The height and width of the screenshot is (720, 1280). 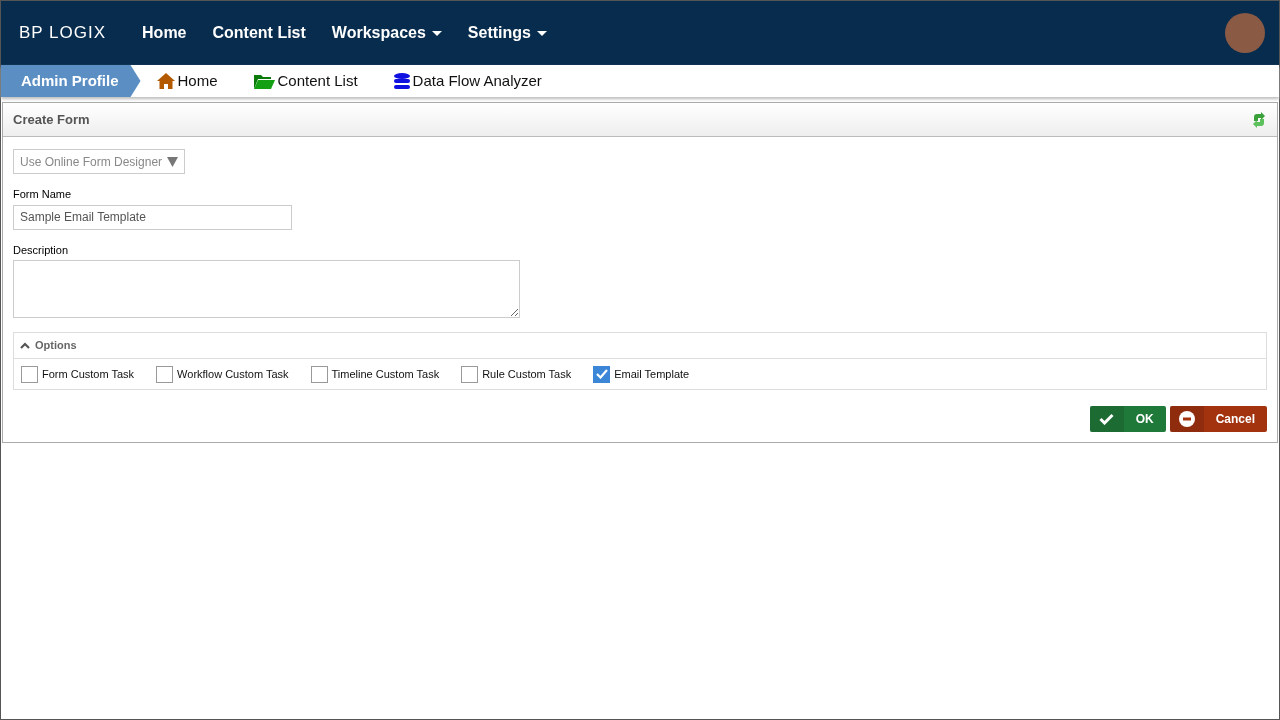 What do you see at coordinates (172, 161) in the screenshot?
I see `triangle-icon` at bounding box center [172, 161].